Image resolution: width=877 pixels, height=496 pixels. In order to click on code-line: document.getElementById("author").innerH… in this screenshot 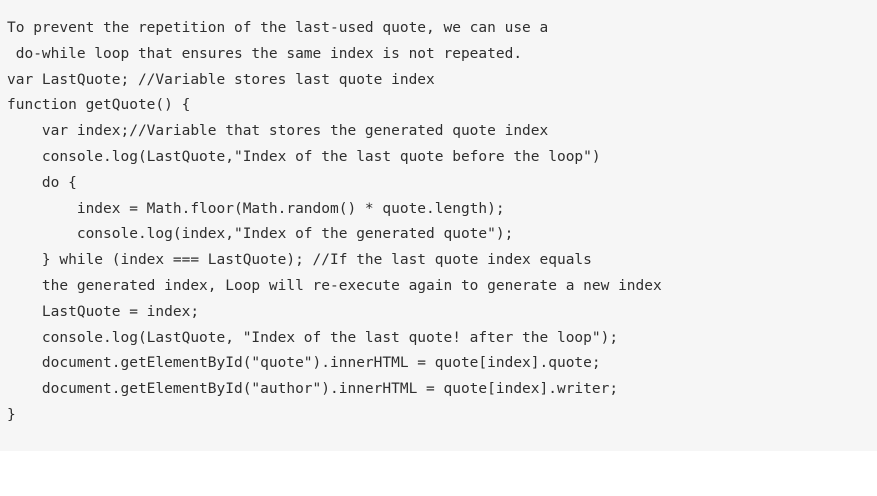, I will do `click(313, 389)`.